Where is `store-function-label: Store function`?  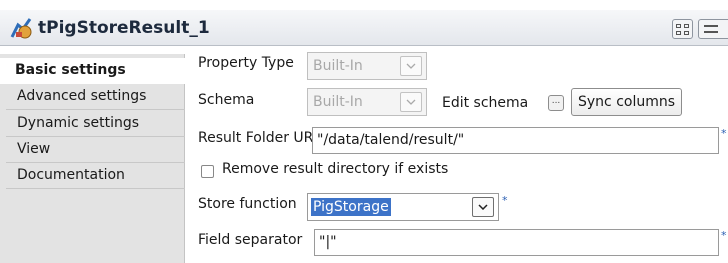
store-function-label: Store function is located at coordinates (247, 204).